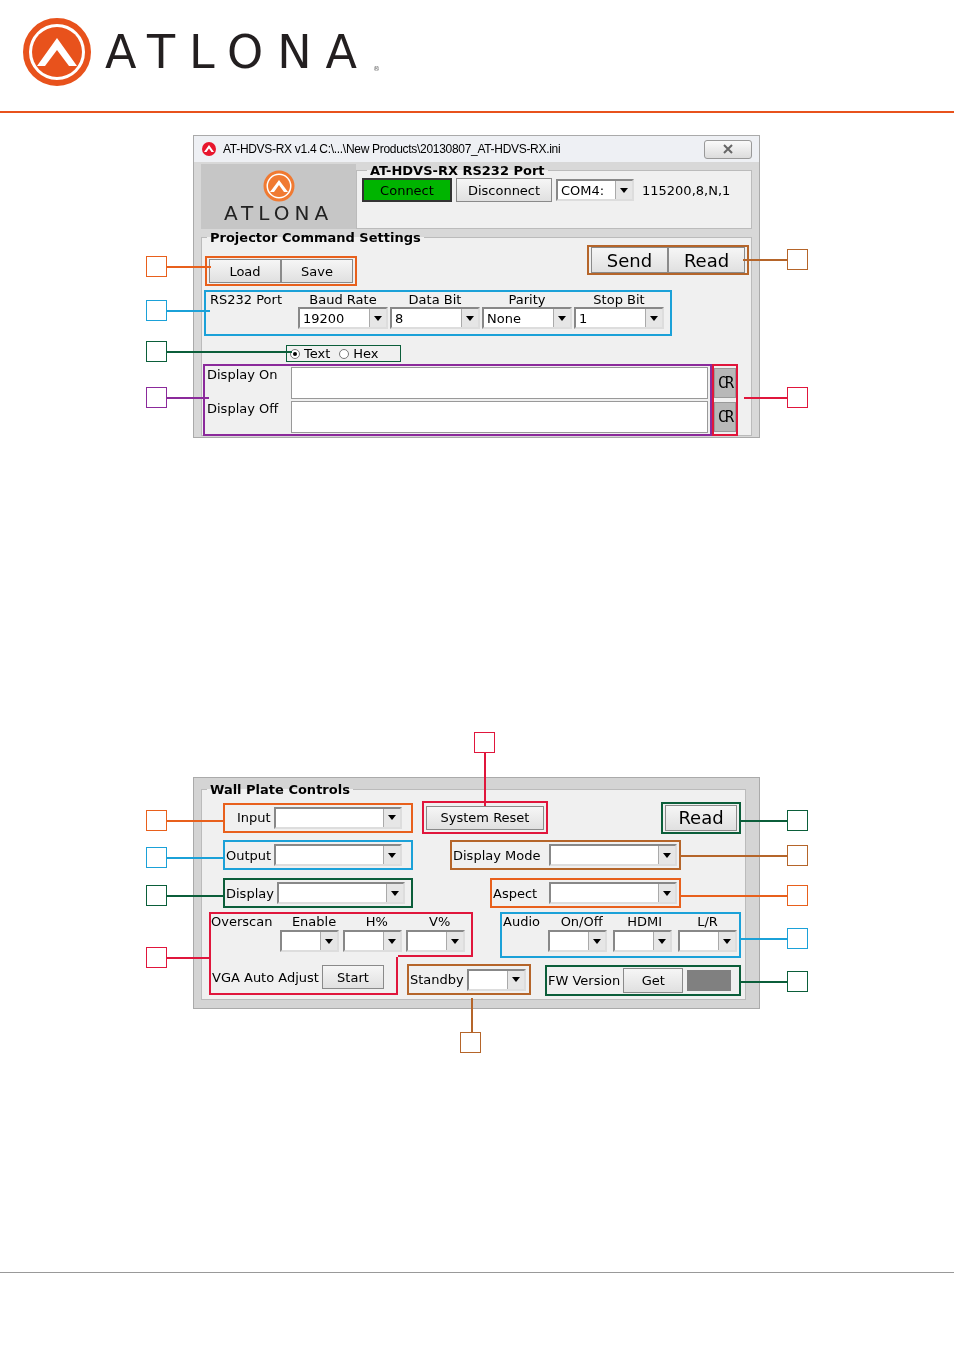 This screenshot has width=954, height=1350. I want to click on field-label: Data Bit, so click(435, 299).